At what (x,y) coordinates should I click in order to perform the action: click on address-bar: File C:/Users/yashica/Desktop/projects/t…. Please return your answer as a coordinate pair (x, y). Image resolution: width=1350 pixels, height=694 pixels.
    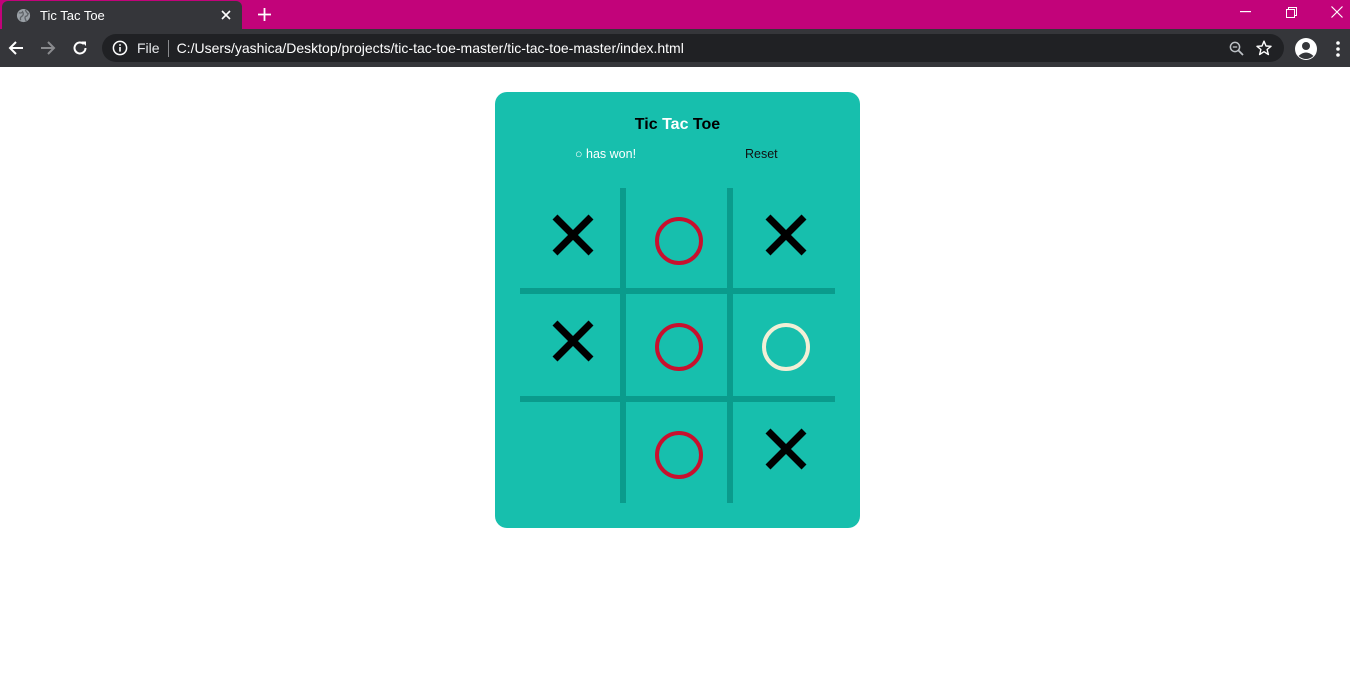
    Looking at the image, I should click on (693, 48).